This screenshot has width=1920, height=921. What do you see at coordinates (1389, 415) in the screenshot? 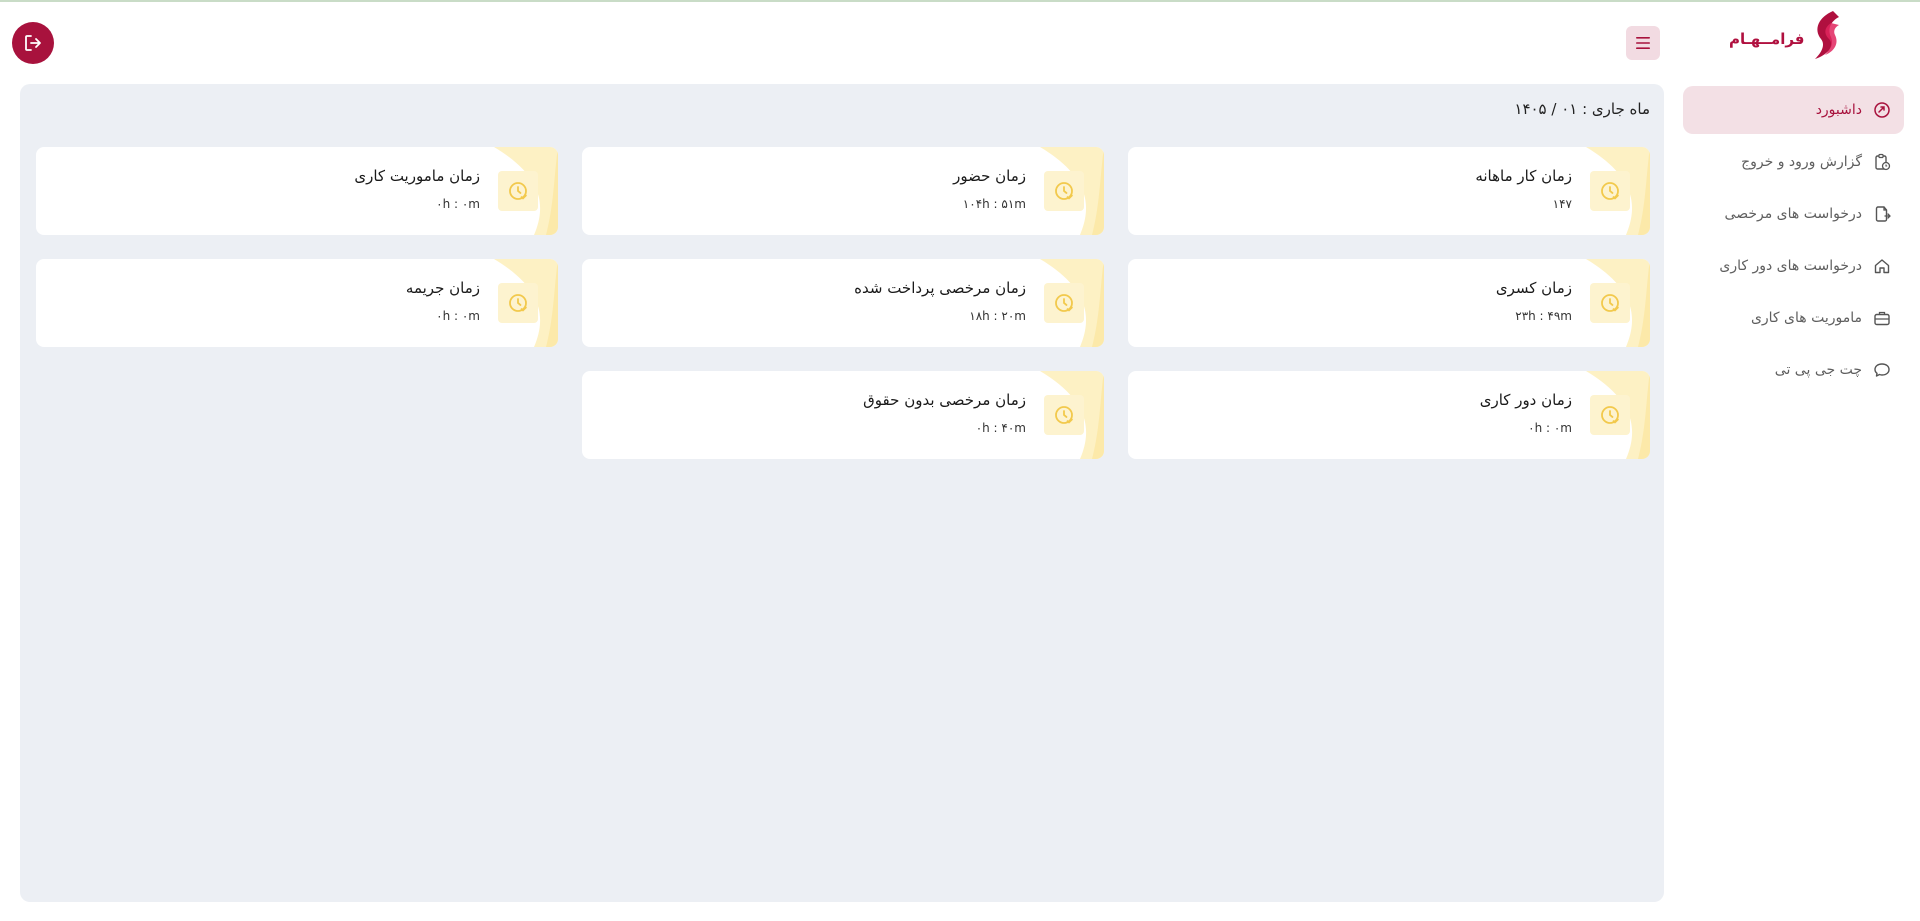
I see `stat-card-remote-work-time: زمان دور کاری ۰h : ۰m` at bounding box center [1389, 415].